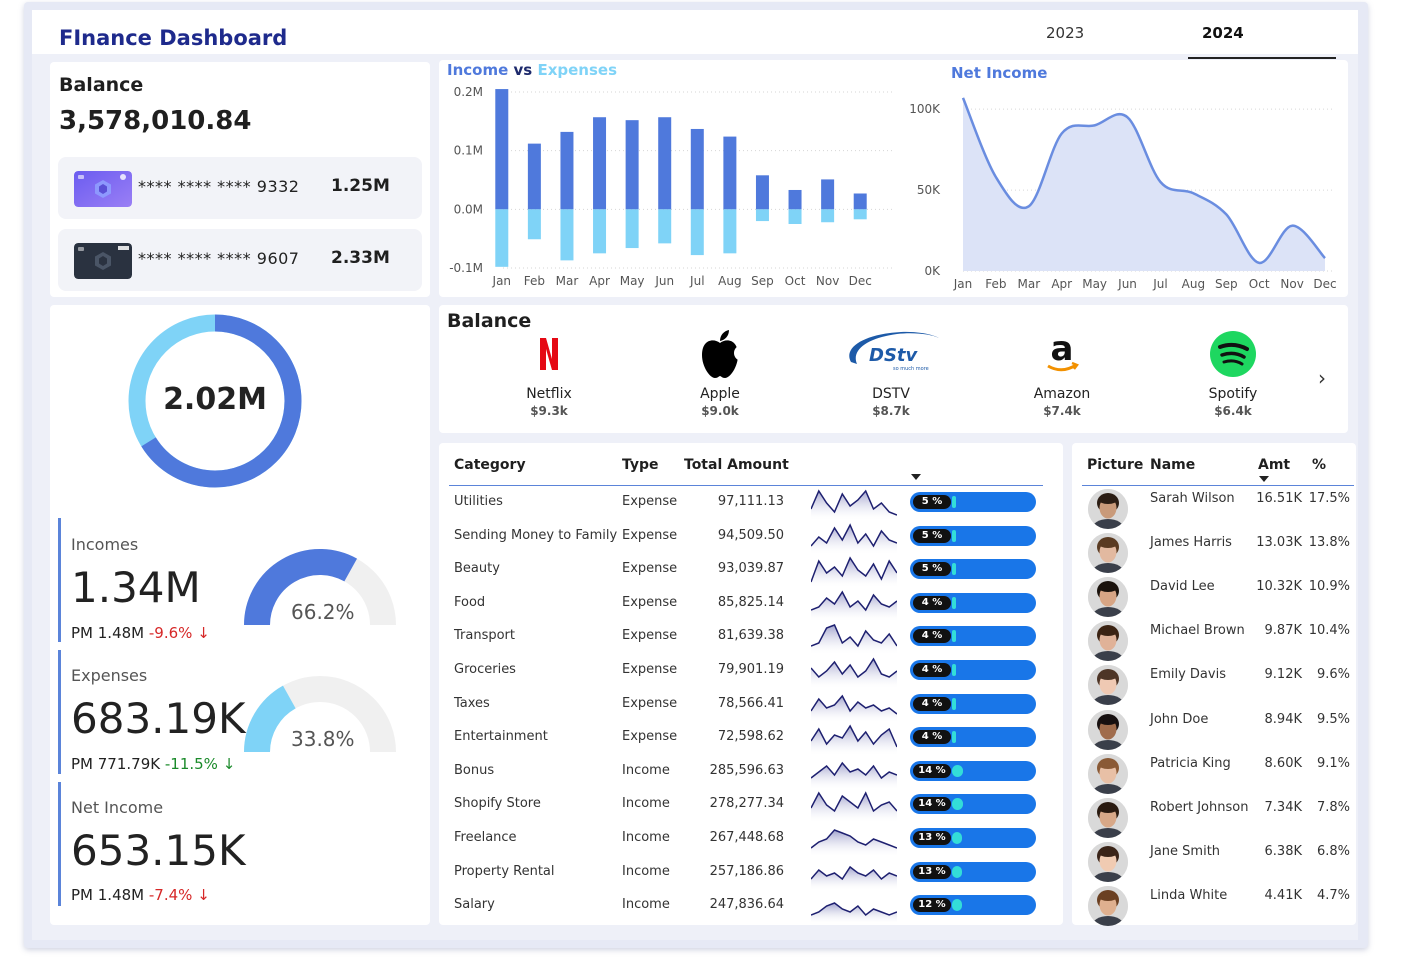 This screenshot has height=959, width=1402. Describe the element at coordinates (1215, 862) in the screenshot. I see `table-row: Jane Smith 6.38K 6.8%` at that location.